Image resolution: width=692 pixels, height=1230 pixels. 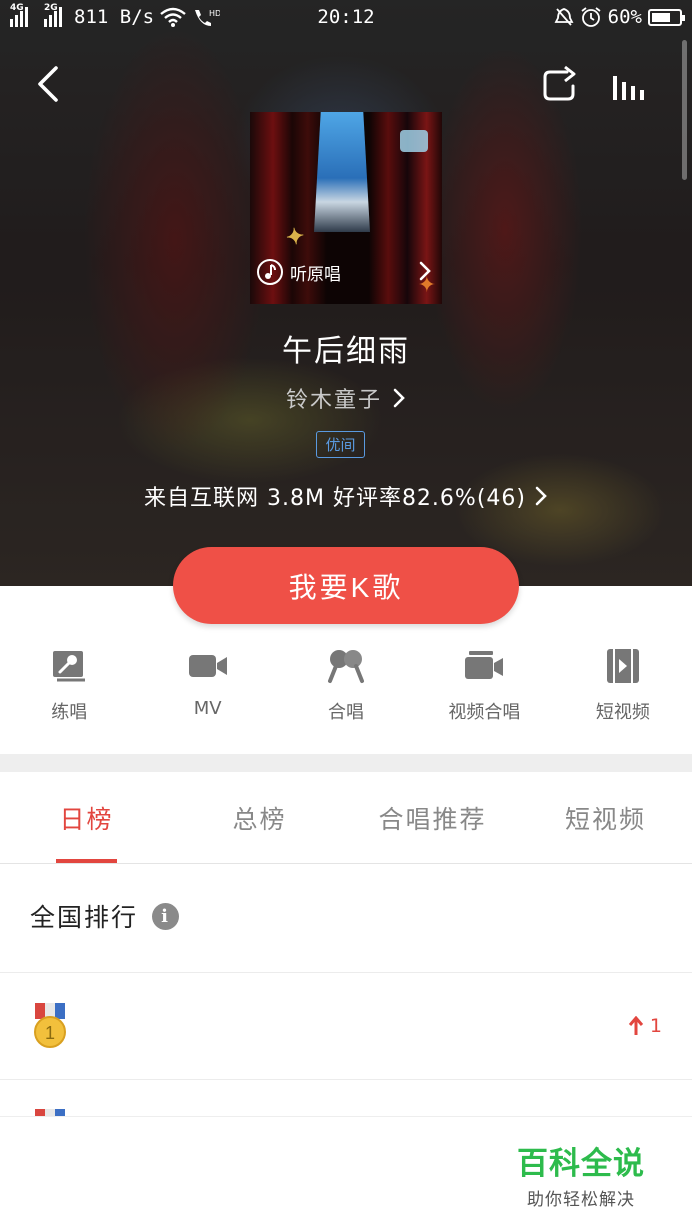 What do you see at coordinates (69, 666) in the screenshot?
I see `mic-card-icon` at bounding box center [69, 666].